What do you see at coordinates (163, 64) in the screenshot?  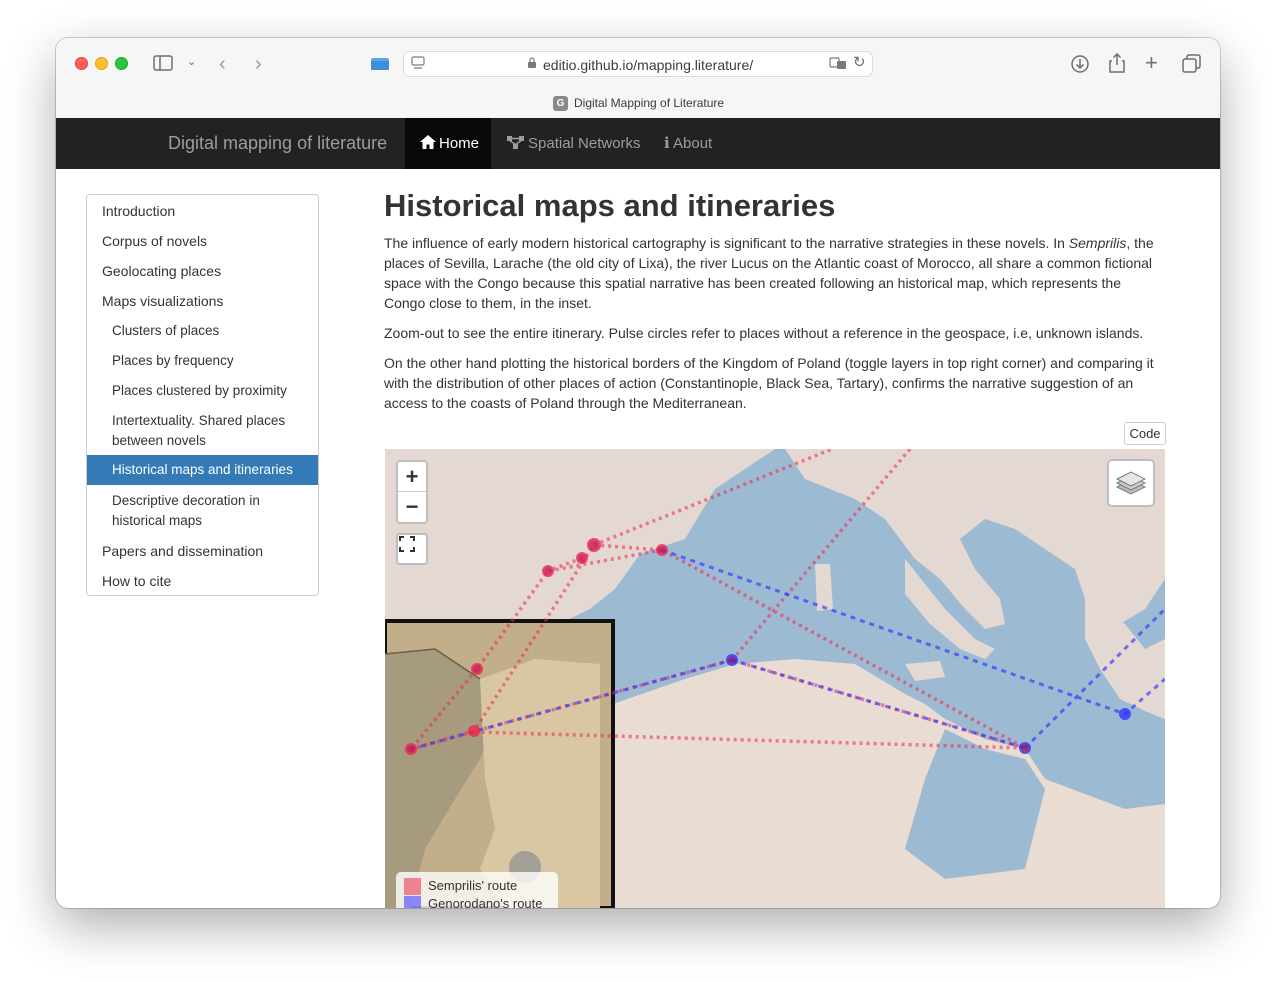 I see `sidebar-toggle-icon` at bounding box center [163, 64].